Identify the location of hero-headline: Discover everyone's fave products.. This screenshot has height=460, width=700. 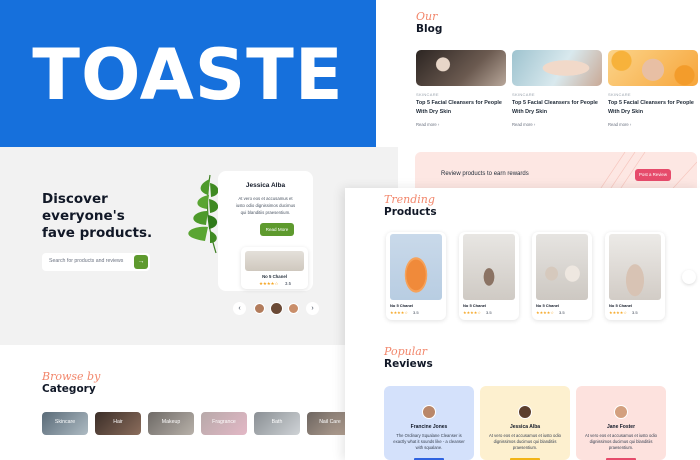
(107, 216).